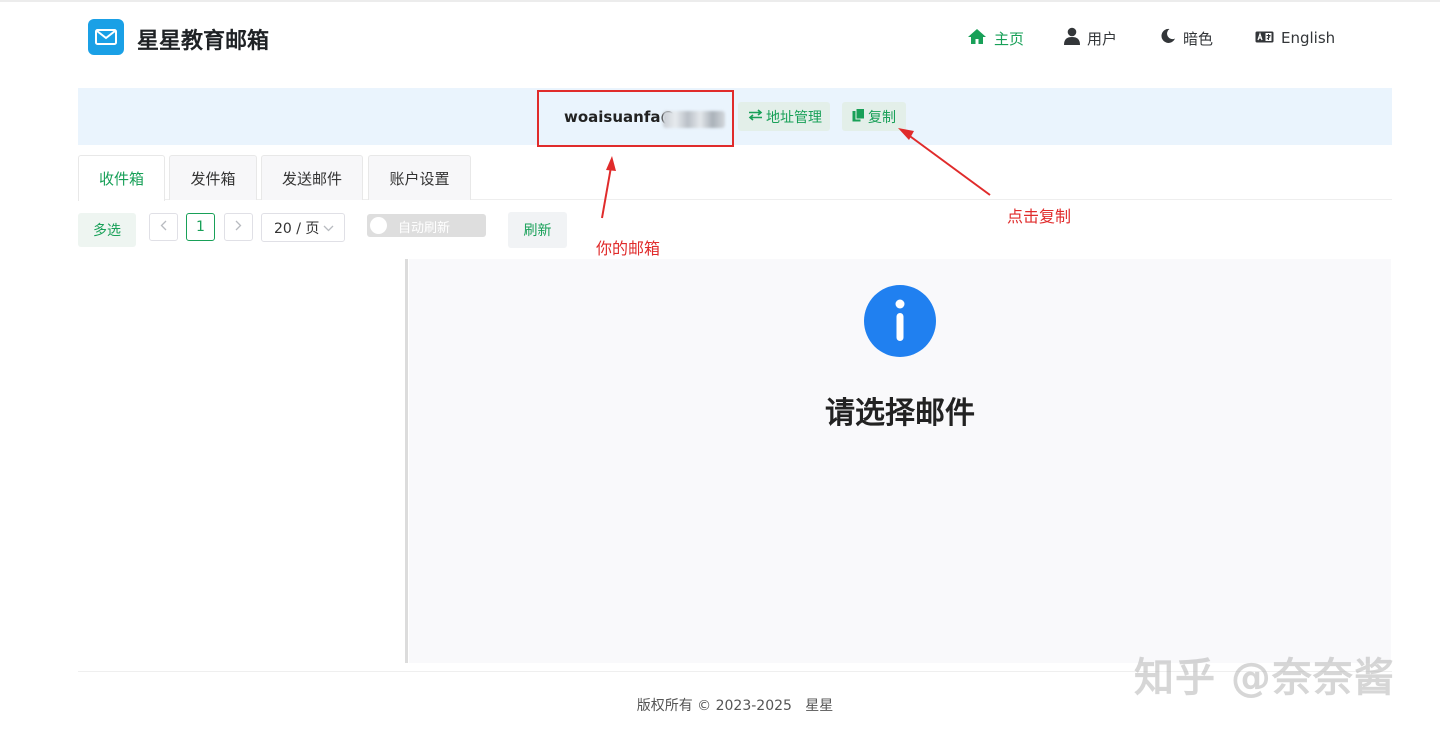 This screenshot has height=731, width=1440. Describe the element at coordinates (328, 228) in the screenshot. I see `chevron-down-icon` at that location.